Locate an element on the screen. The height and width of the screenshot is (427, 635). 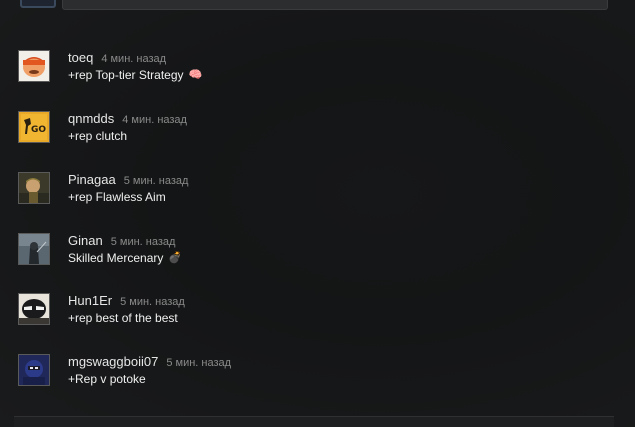
knight-icon is located at coordinates (34, 249).